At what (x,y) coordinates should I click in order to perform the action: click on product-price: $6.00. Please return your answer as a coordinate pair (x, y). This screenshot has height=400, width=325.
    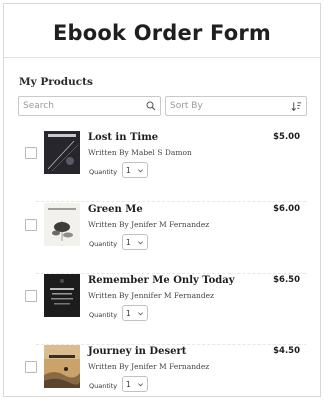
    Looking at the image, I should click on (286, 209).